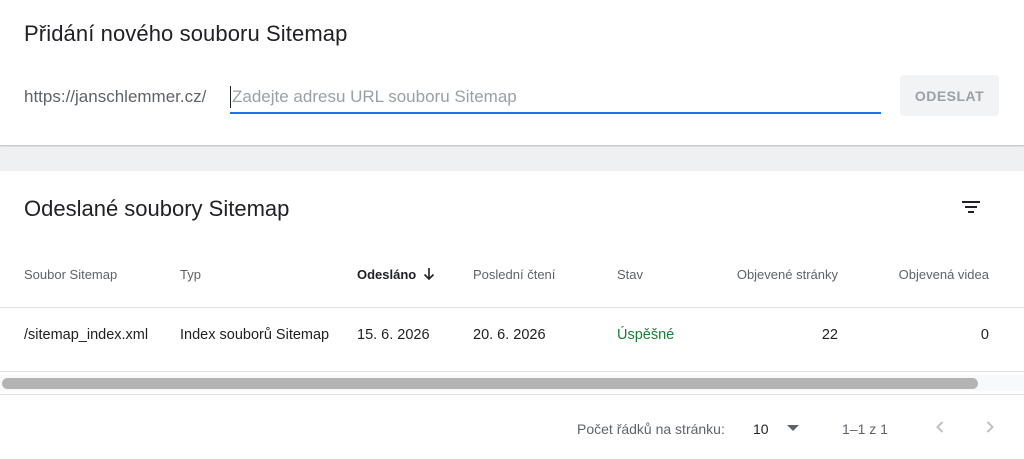 The height and width of the screenshot is (459, 1024). What do you see at coordinates (512, 159) in the screenshot?
I see `section-separator` at bounding box center [512, 159].